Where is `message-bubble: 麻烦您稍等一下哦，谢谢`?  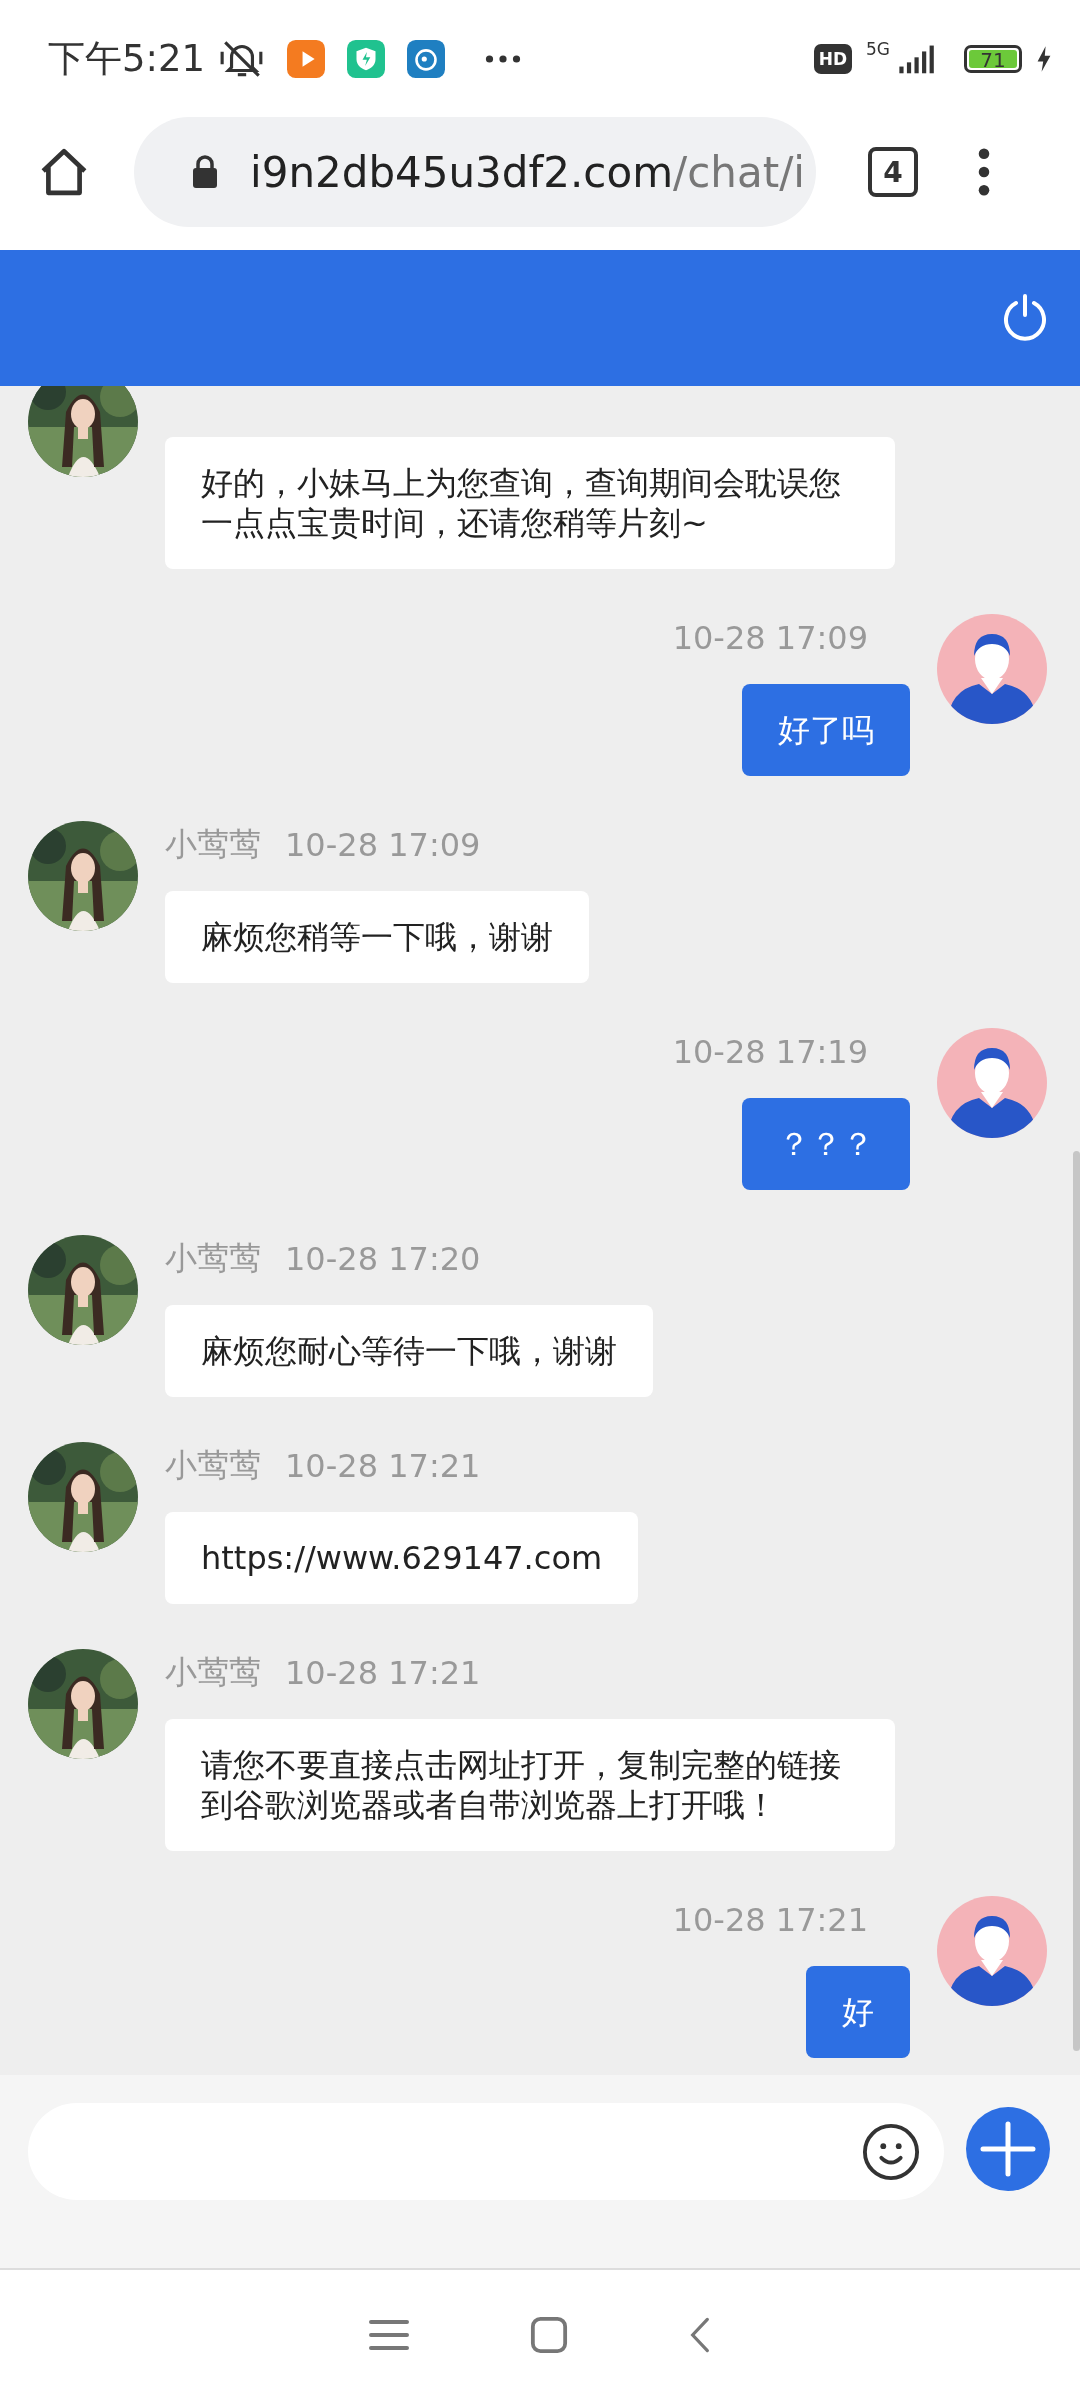
message-bubble: 麻烦您稍等一下哦，谢谢 is located at coordinates (377, 937).